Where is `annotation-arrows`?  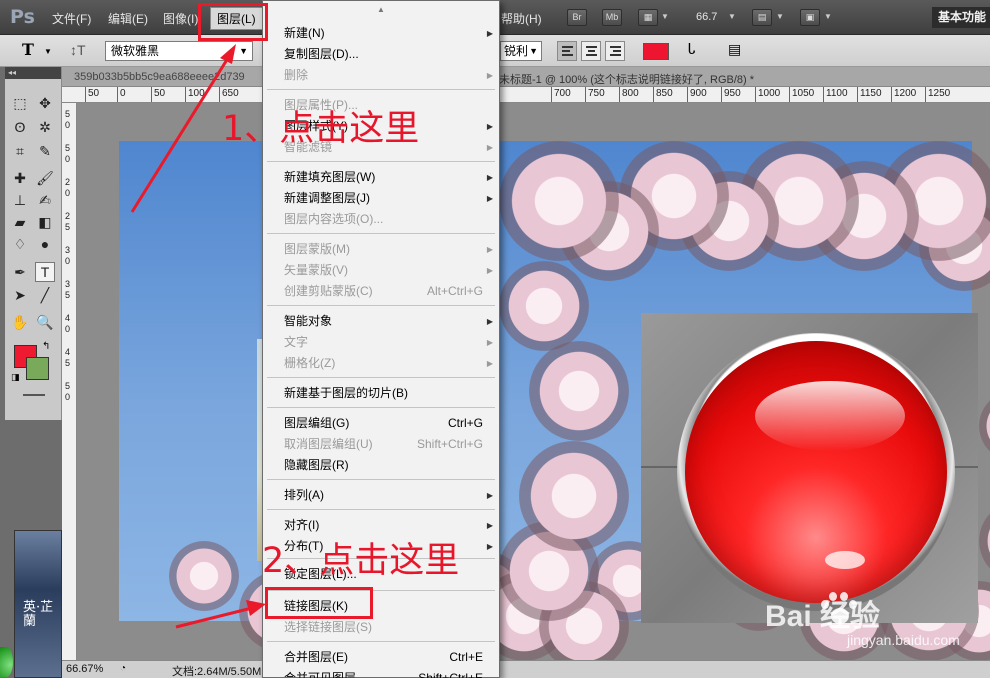
annotation-arrows is located at coordinates (198, 336).